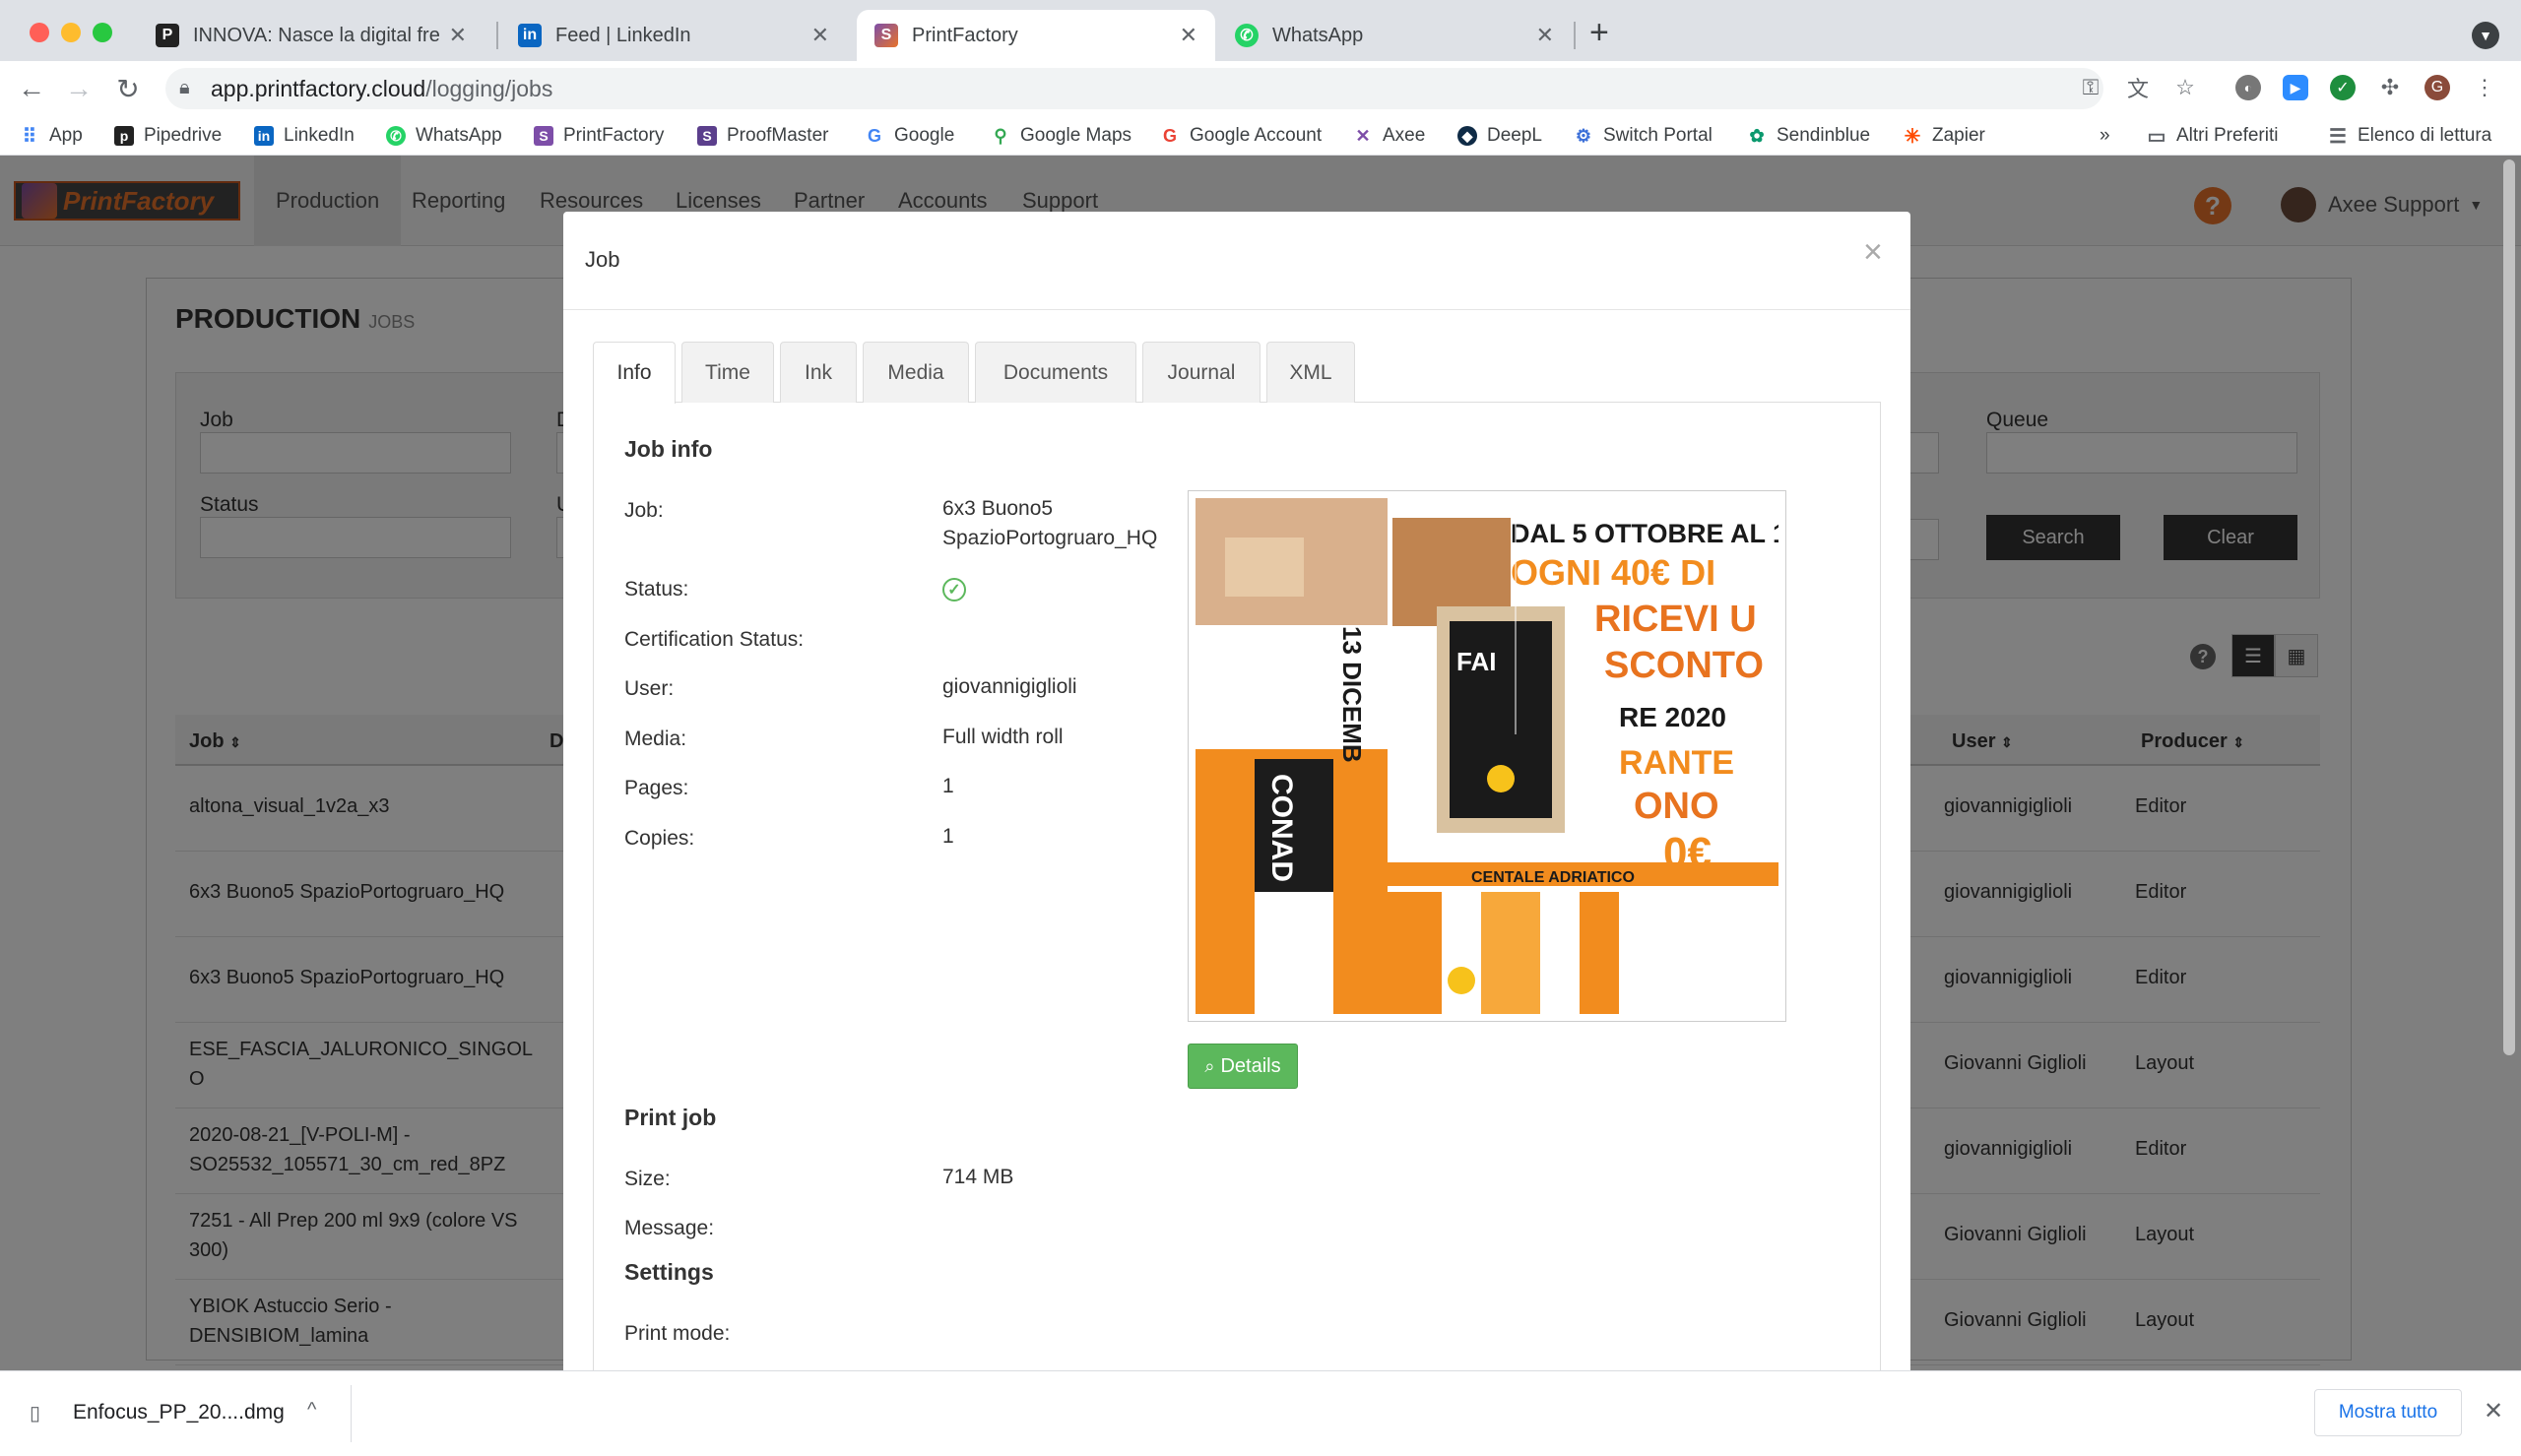 The height and width of the screenshot is (1456, 2521). What do you see at coordinates (647, 1179) in the screenshot?
I see `size-label: Size:` at bounding box center [647, 1179].